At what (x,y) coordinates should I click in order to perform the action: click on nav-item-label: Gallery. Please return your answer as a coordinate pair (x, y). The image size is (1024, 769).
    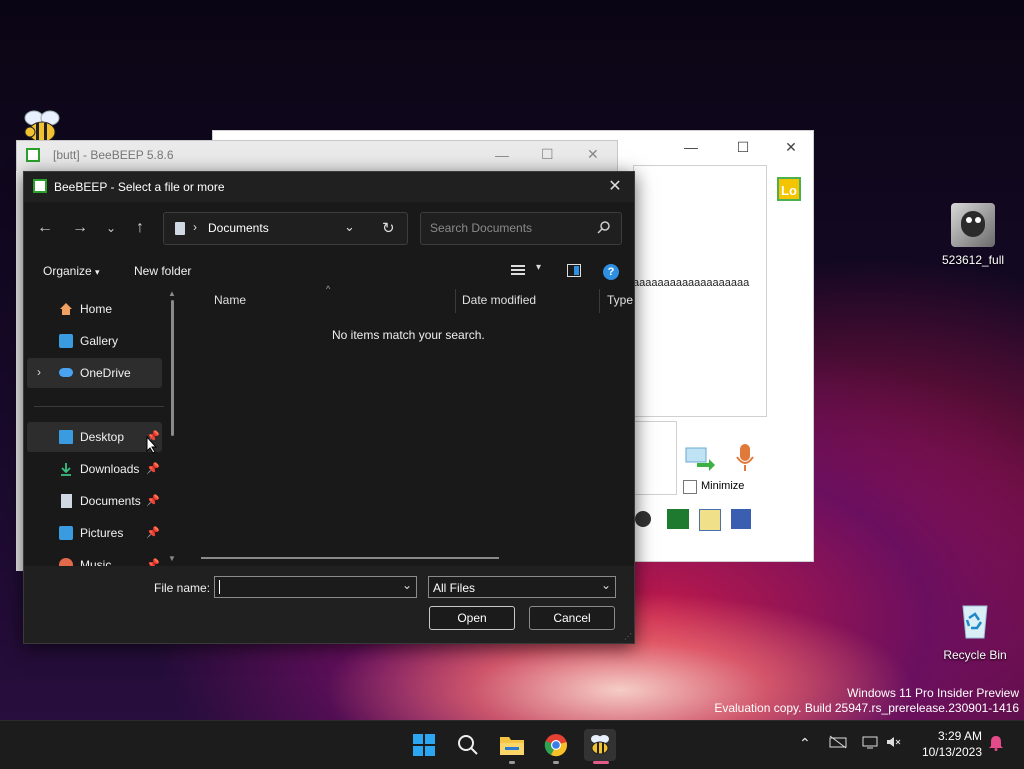
    Looking at the image, I should click on (99, 341).